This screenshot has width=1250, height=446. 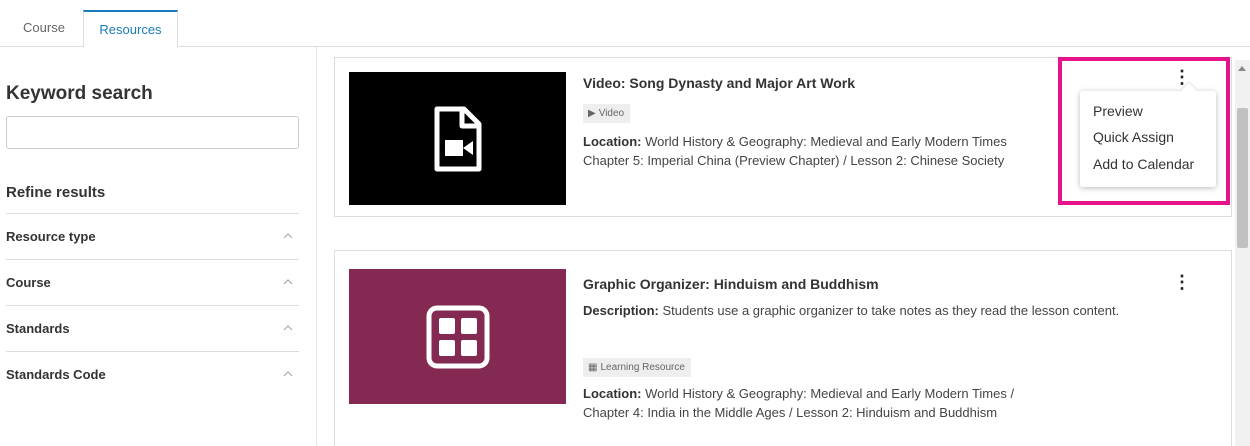 I want to click on scroll-up-icon, so click(x=1242, y=68).